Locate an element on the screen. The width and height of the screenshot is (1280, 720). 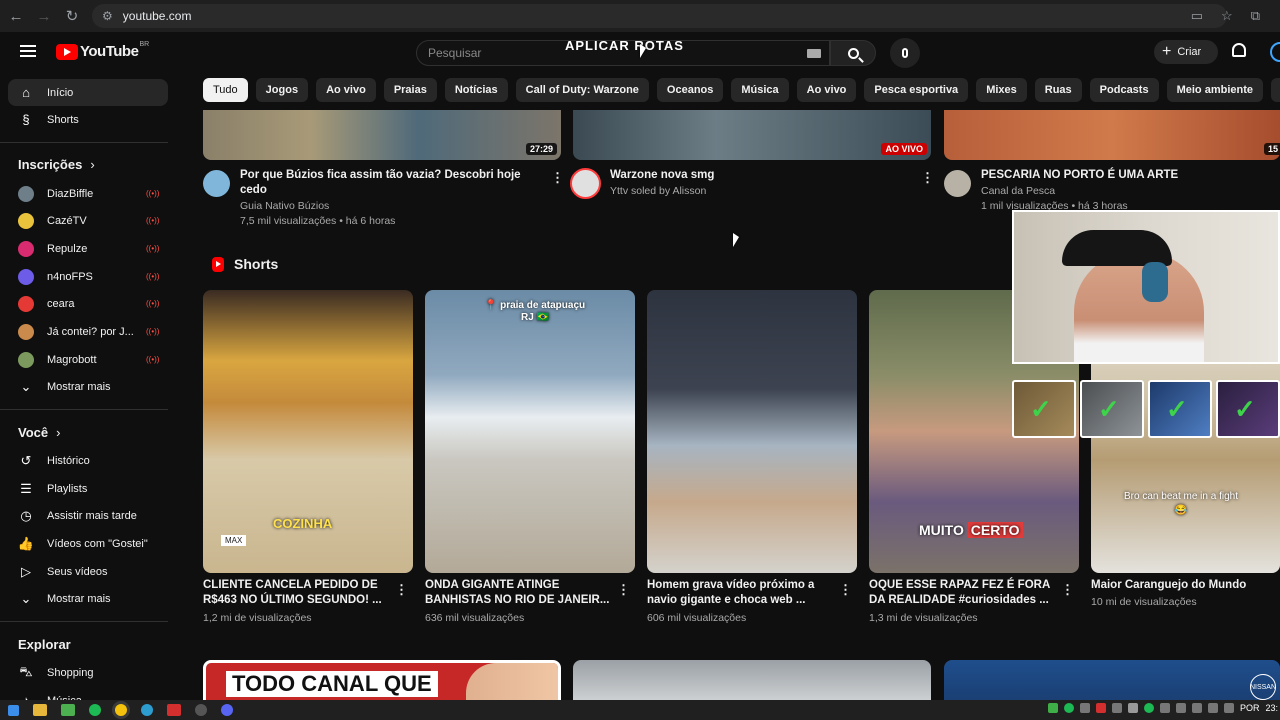
volume-icon is located at coordinates (1212, 708).